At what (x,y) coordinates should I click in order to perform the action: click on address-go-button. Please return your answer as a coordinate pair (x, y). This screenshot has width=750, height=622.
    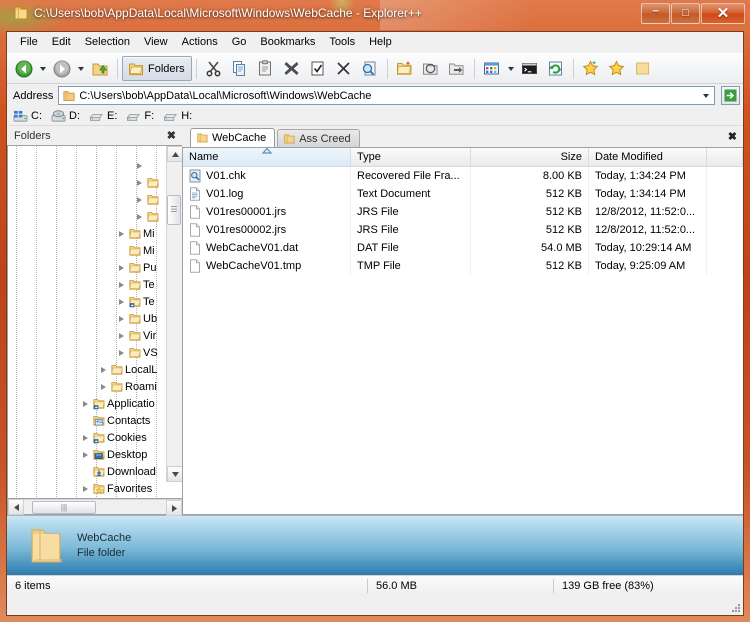
    Looking at the image, I should click on (730, 95).